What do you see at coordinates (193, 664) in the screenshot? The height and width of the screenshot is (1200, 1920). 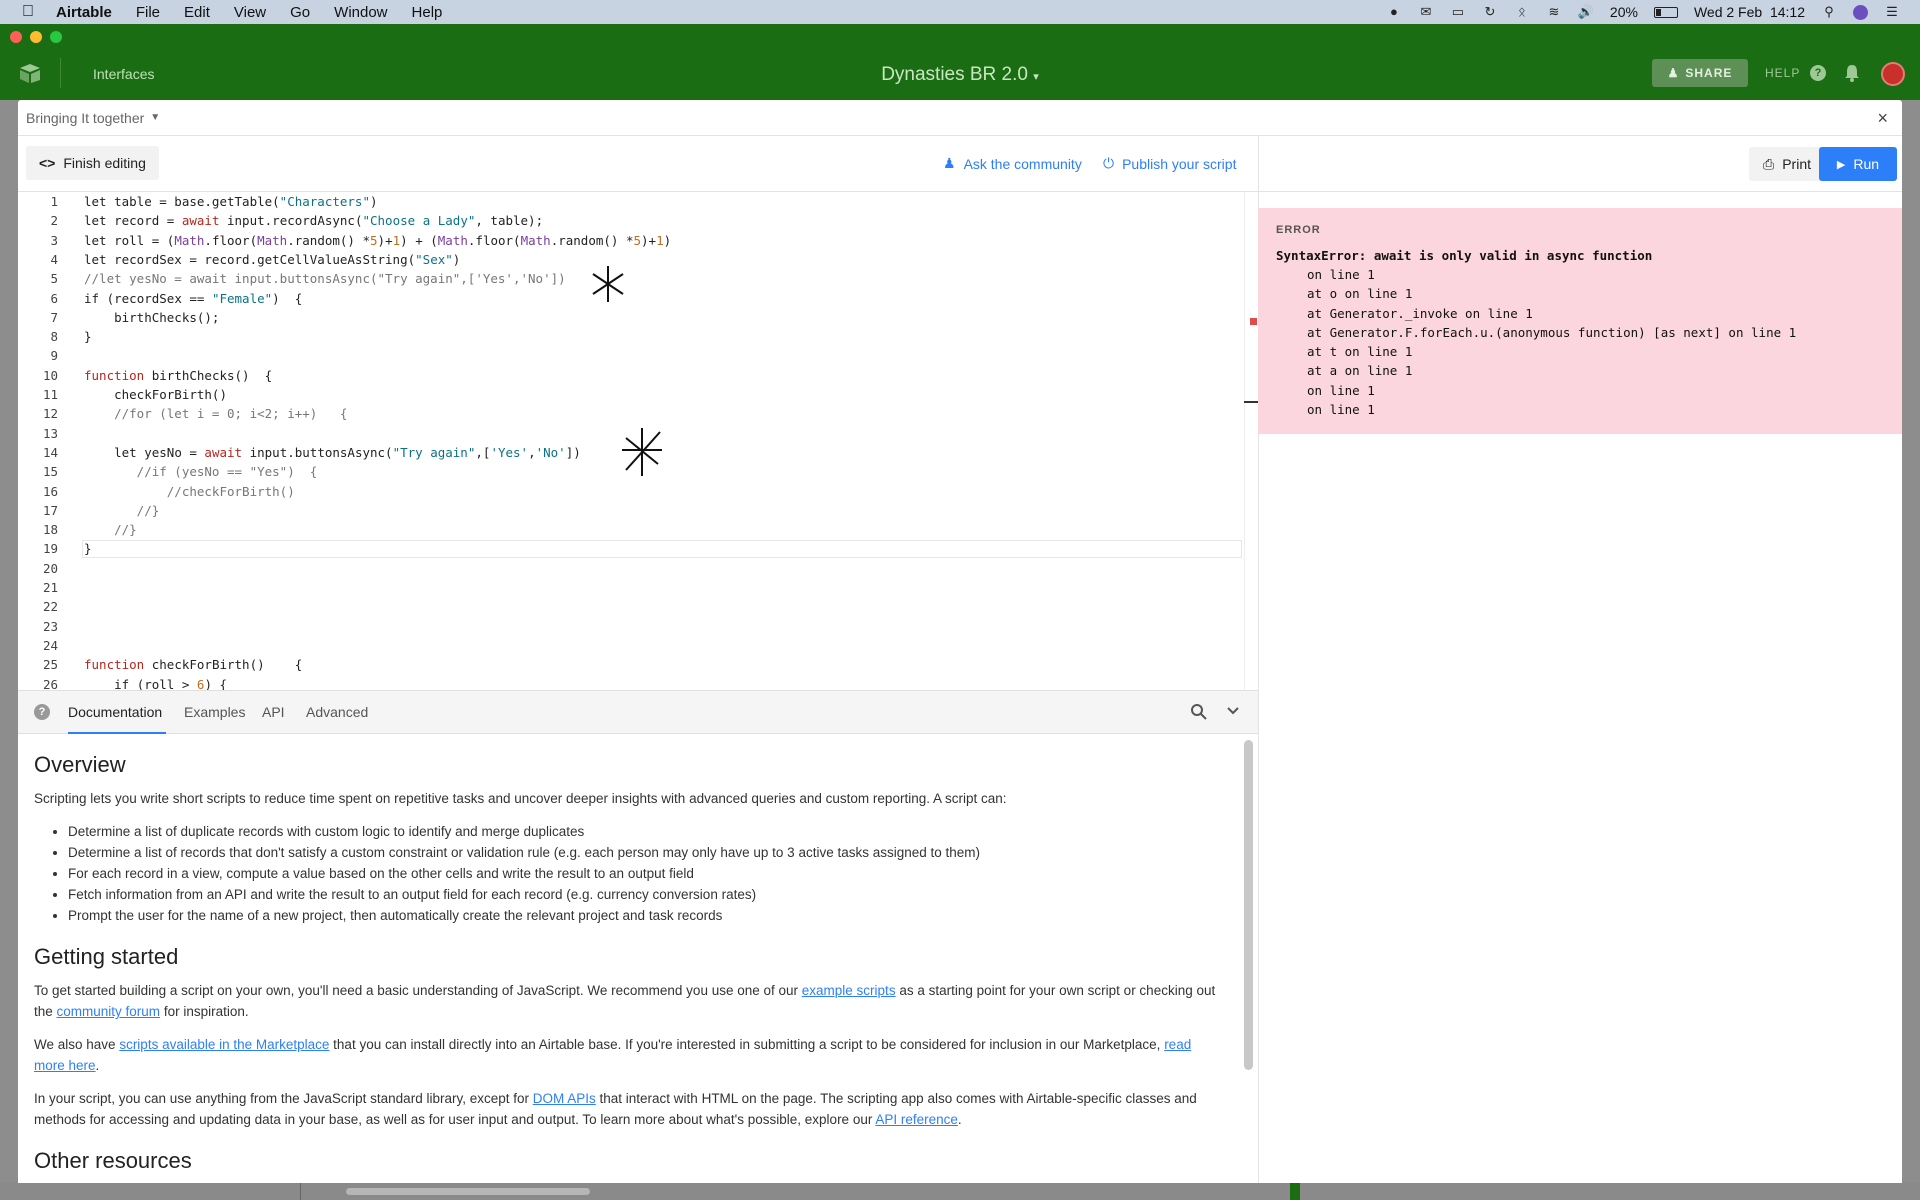 I see `code-line: function checkForBirth() {` at bounding box center [193, 664].